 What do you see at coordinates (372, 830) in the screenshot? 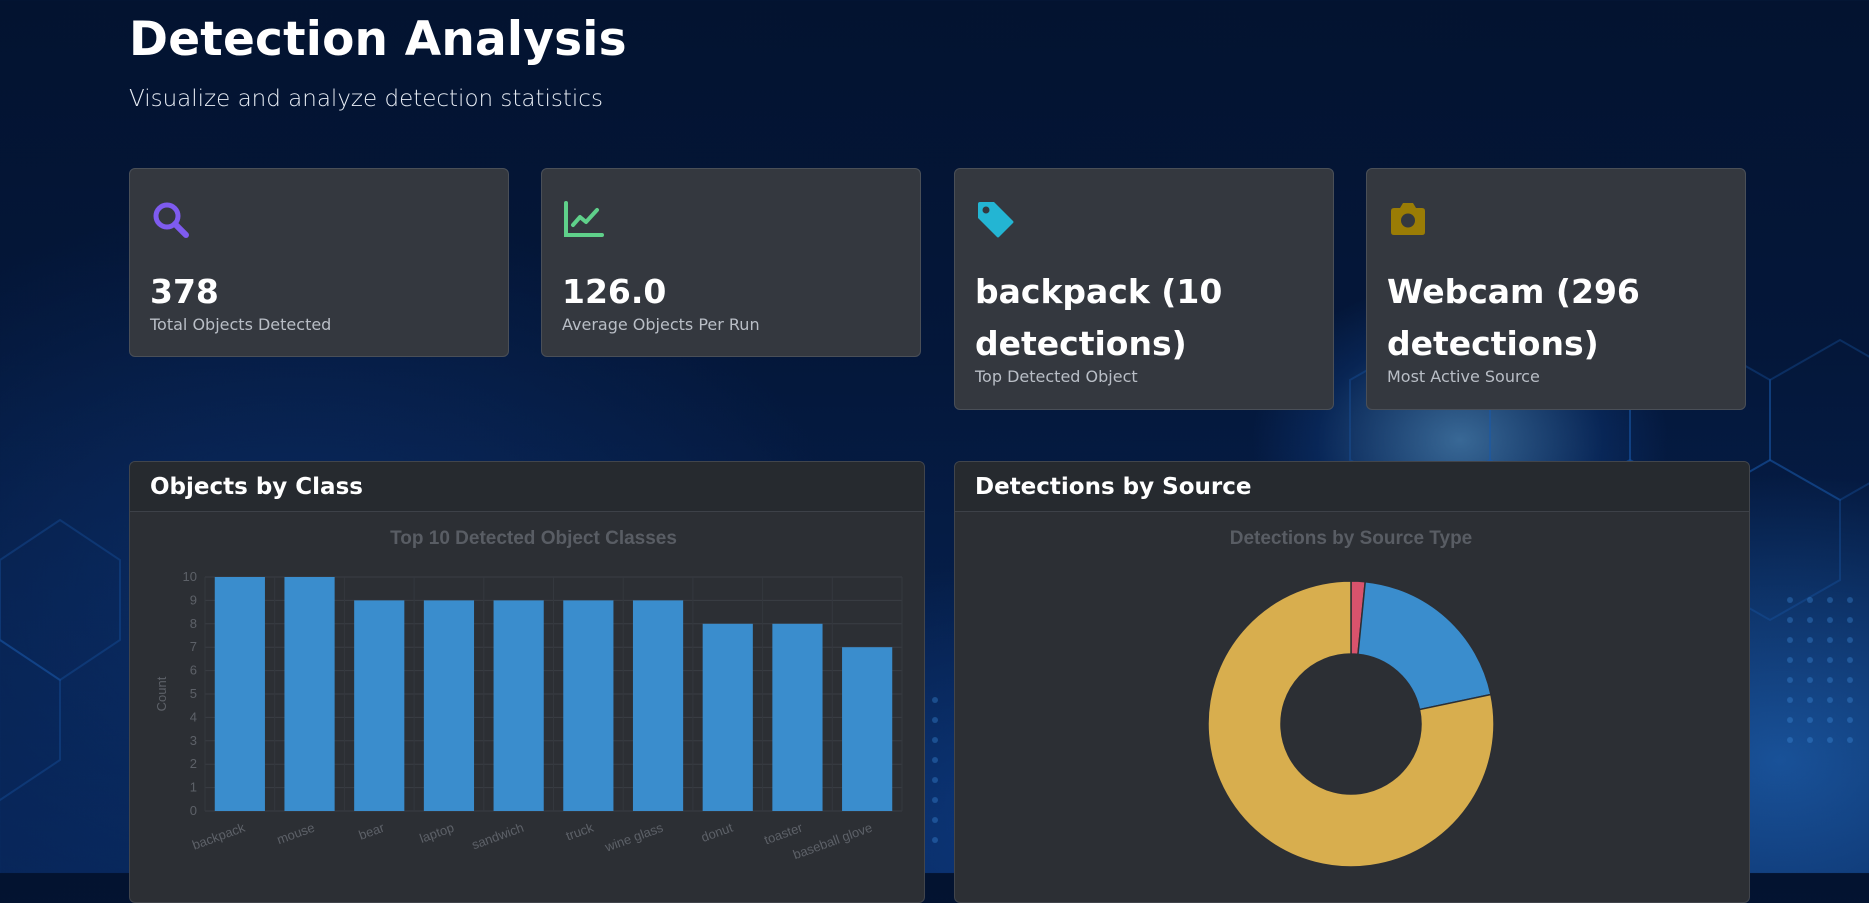
I see `x-tick-label: bear` at bounding box center [372, 830].